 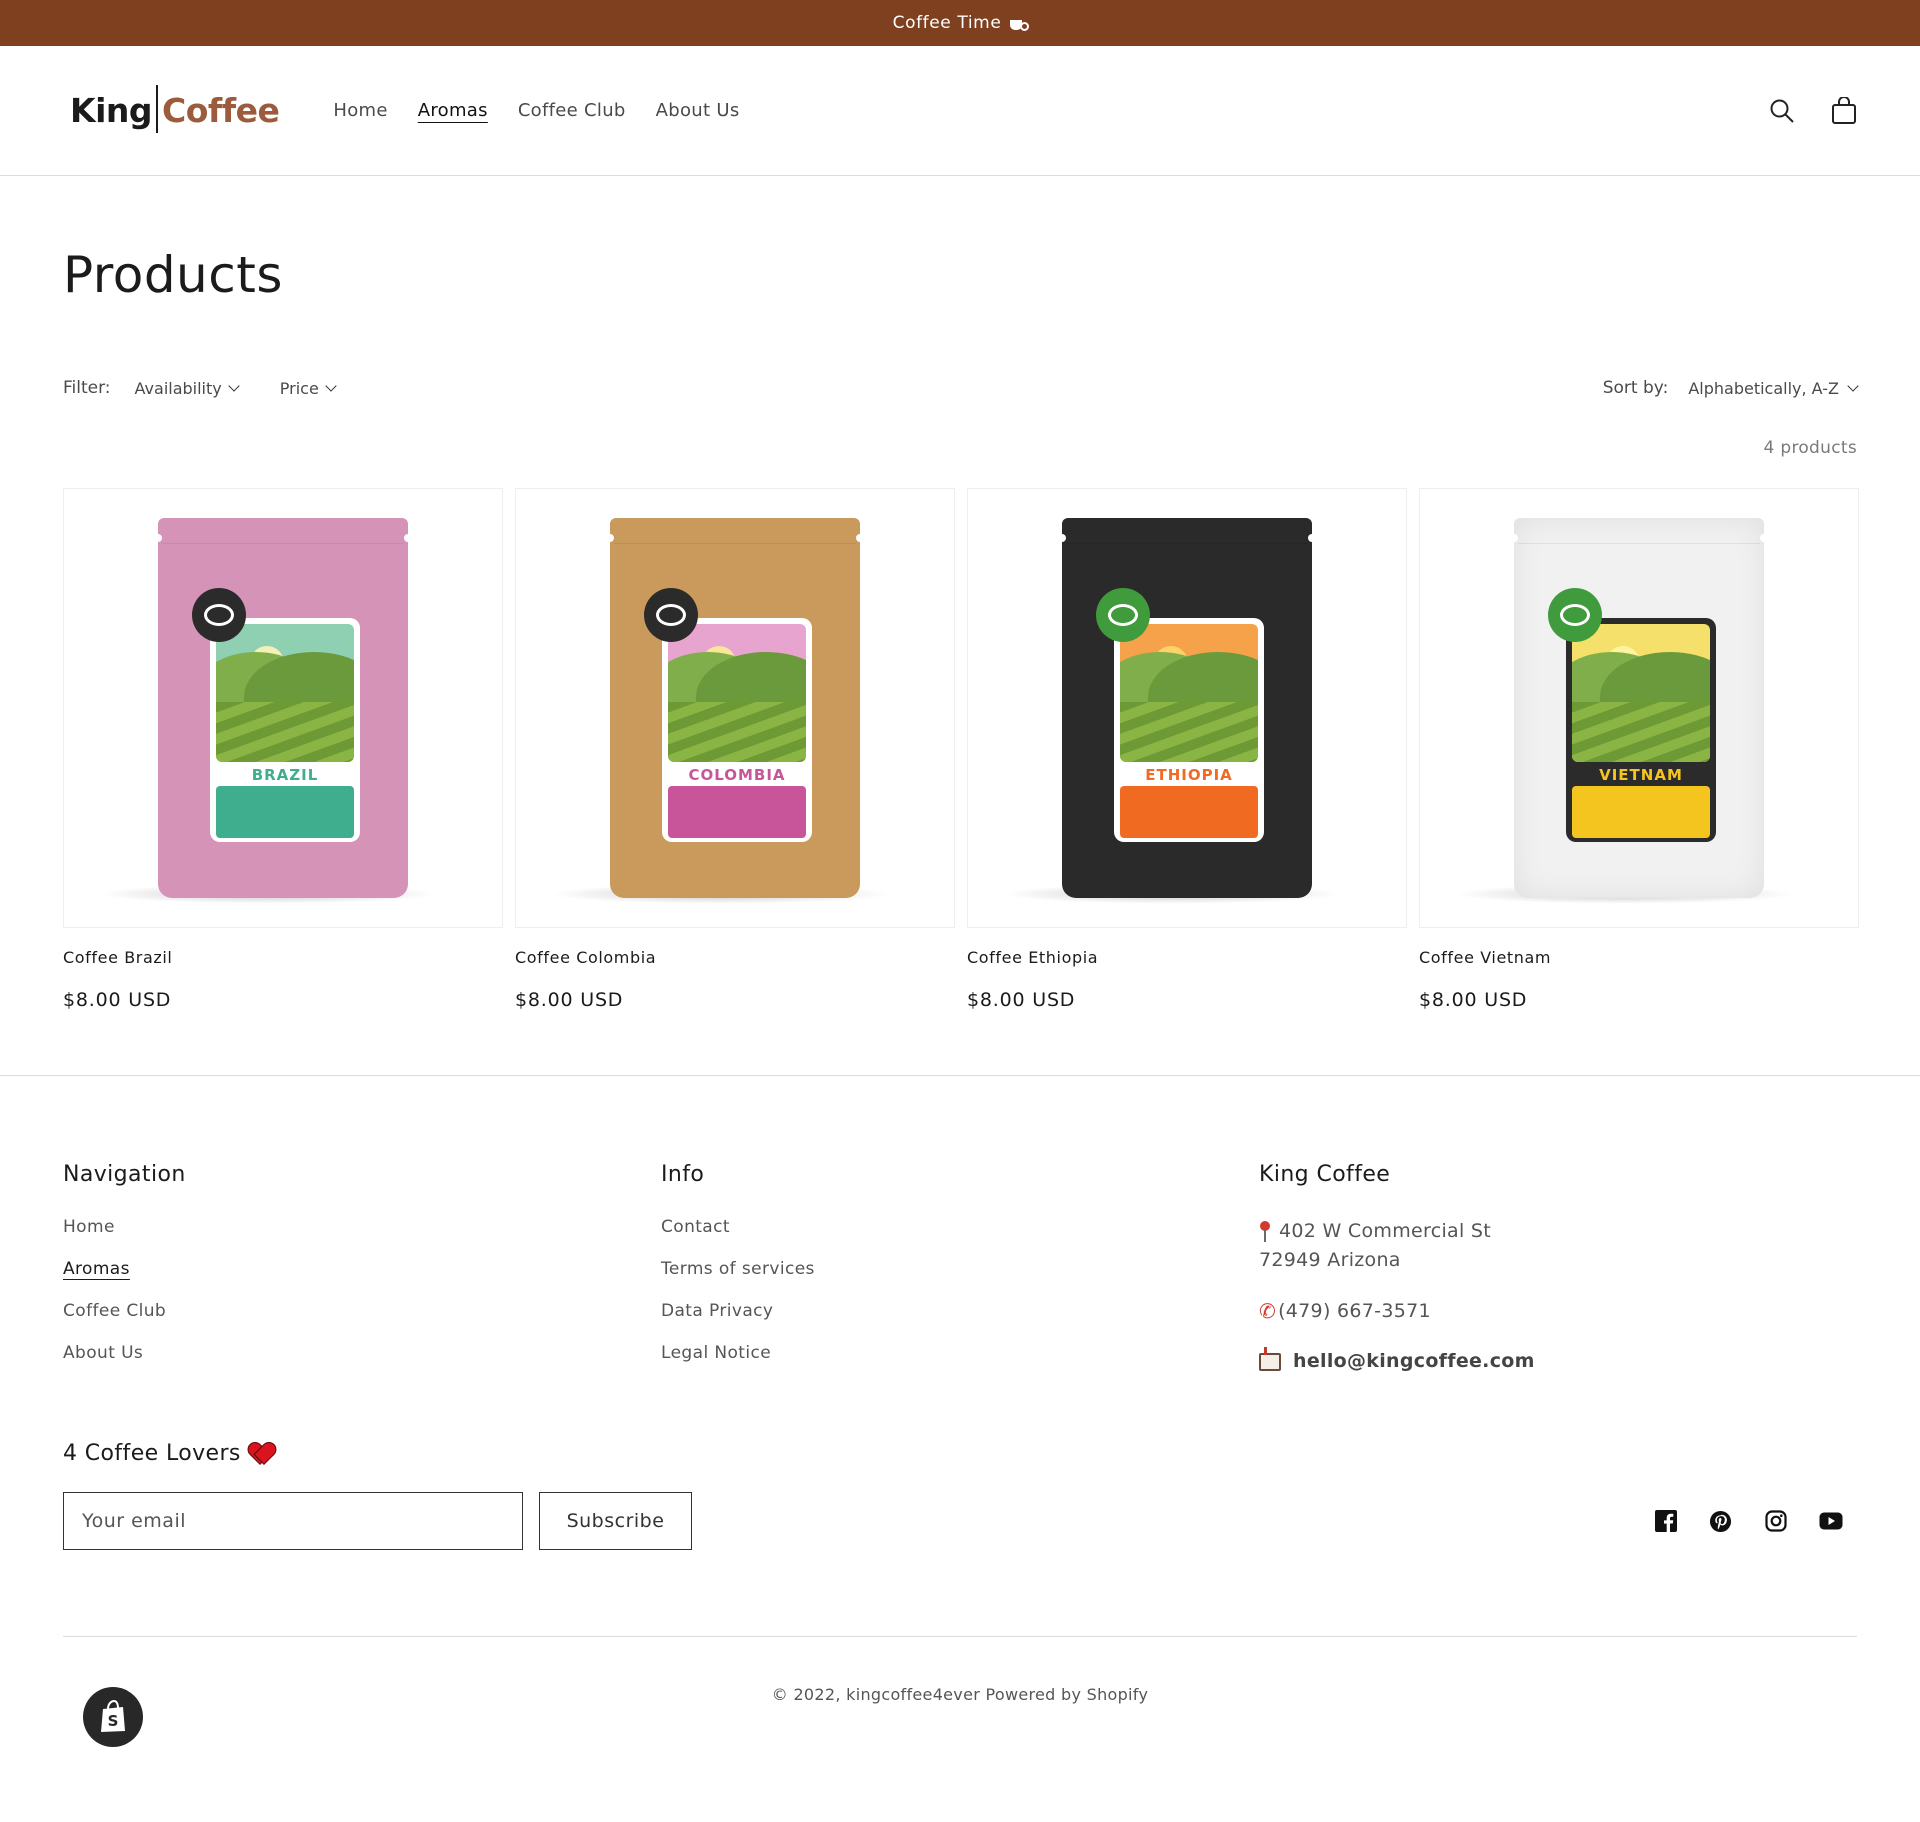 What do you see at coordinates (113, 1721) in the screenshot?
I see `svg-text: S` at bounding box center [113, 1721].